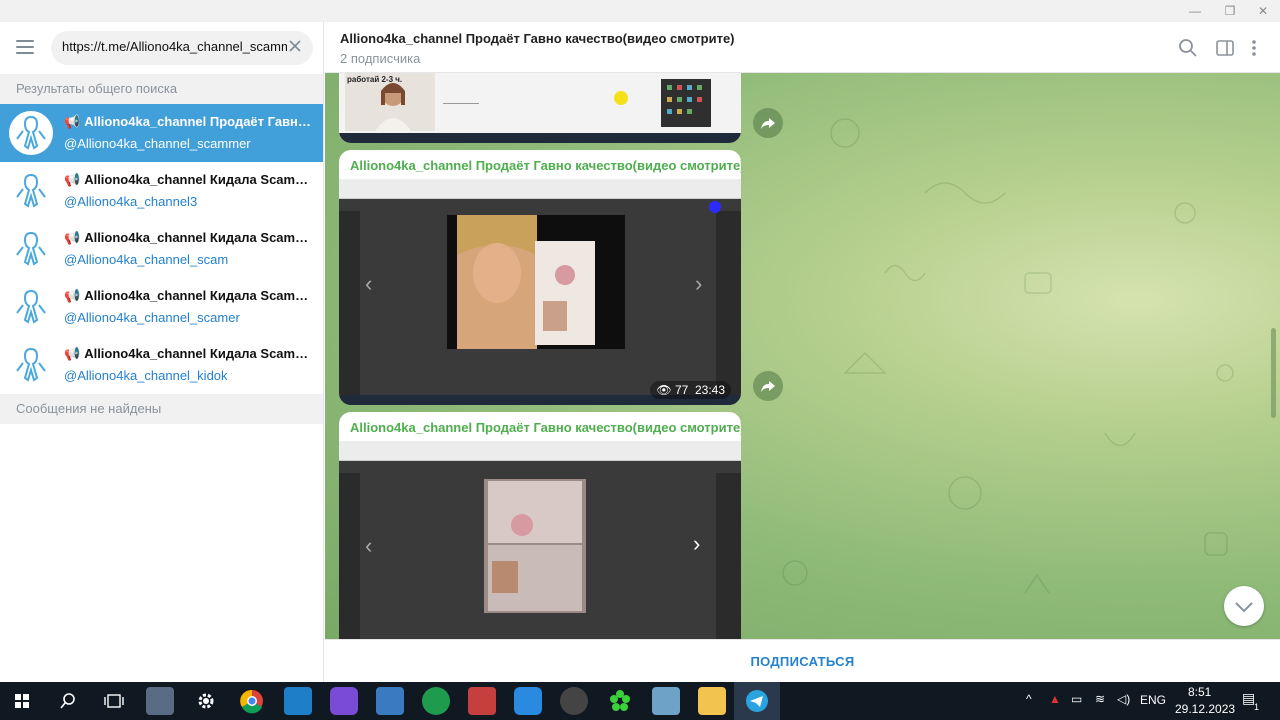  I want to click on title-bar: — ❐ ✕, so click(640, 11).